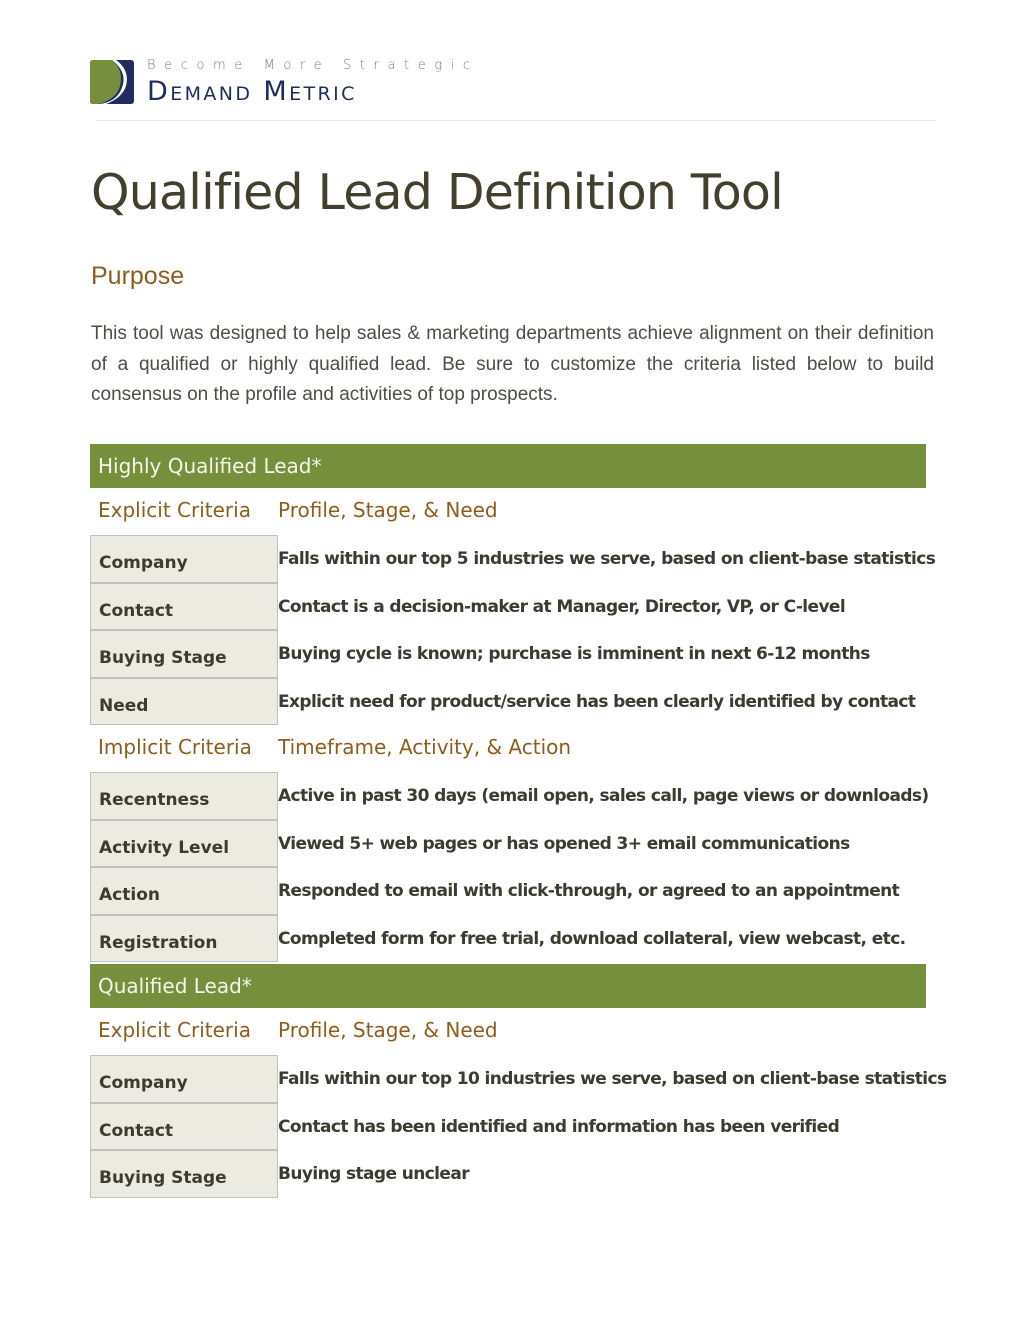 The height and width of the screenshot is (1326, 1024). I want to click on row-label: Need, so click(184, 701).